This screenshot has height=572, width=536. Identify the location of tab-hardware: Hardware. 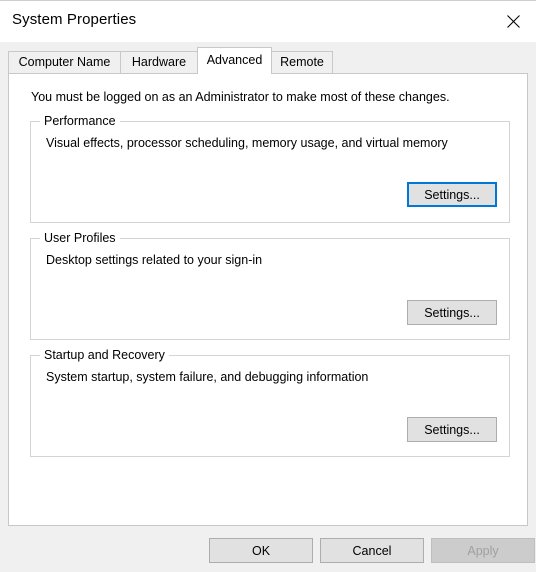
(159, 62).